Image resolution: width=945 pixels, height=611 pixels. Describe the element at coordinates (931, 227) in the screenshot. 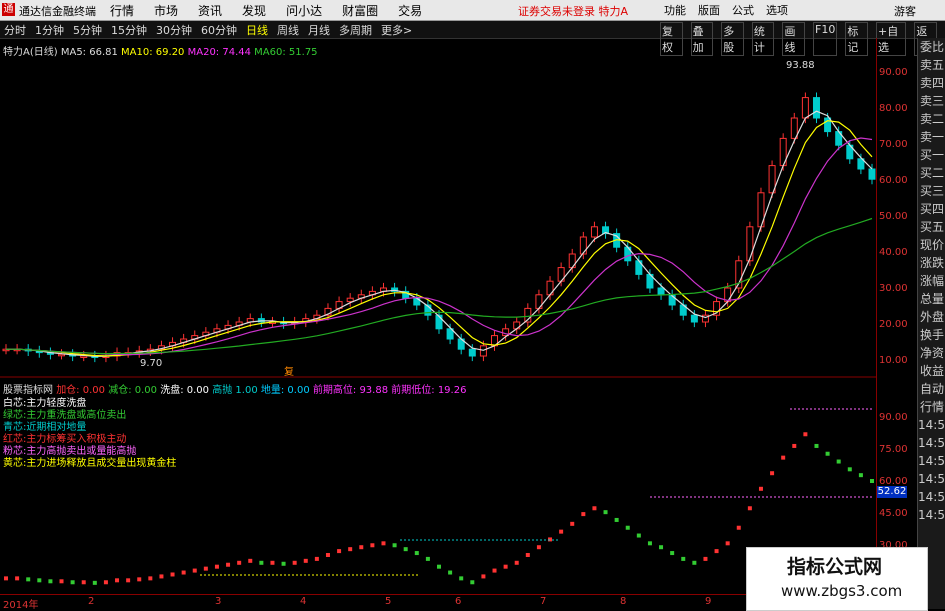

I see `side-item: 买五` at that location.